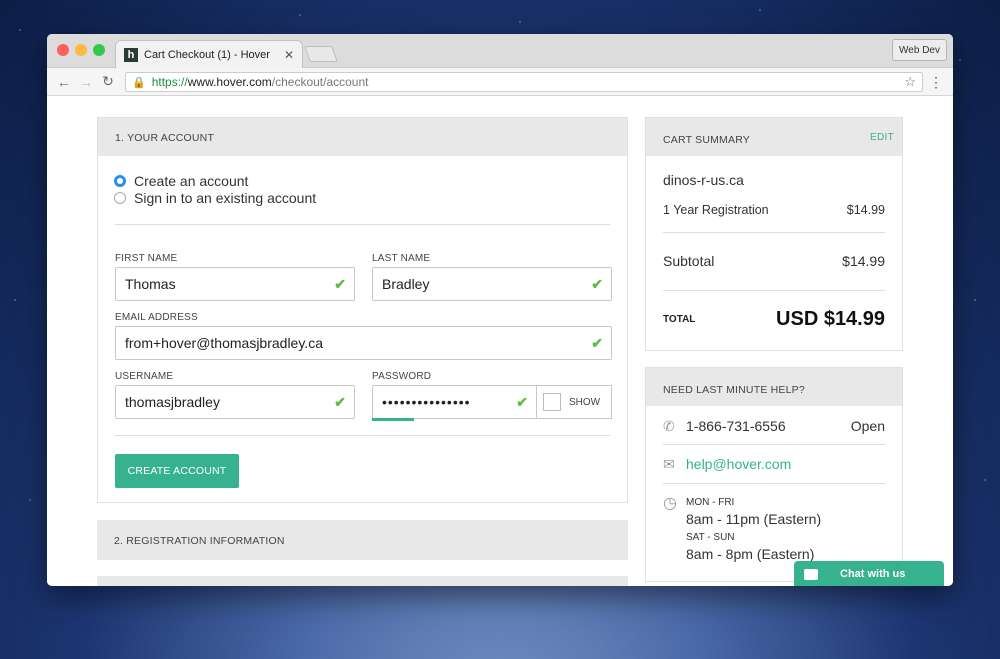 This screenshot has width=1000, height=659. What do you see at coordinates (99, 50) in the screenshot?
I see `maximize-window-button` at bounding box center [99, 50].